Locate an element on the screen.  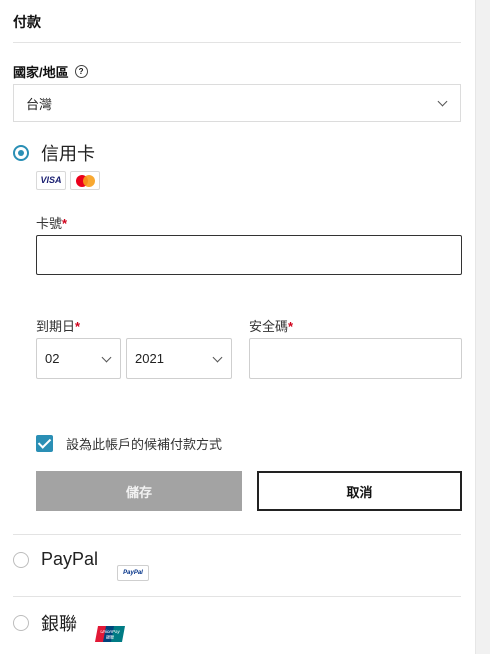
unionpay-radio is located at coordinates (21, 623).